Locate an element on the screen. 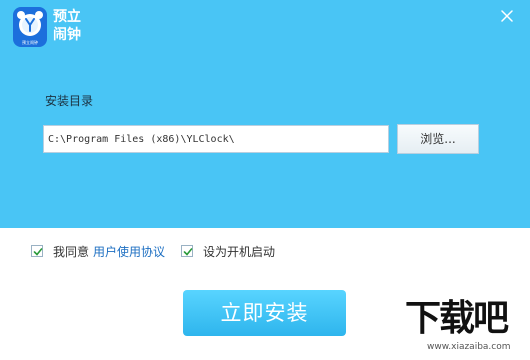 The width and height of the screenshot is (530, 360). watermark: 下载吧 www.xiazaiba.com is located at coordinates (466, 328).